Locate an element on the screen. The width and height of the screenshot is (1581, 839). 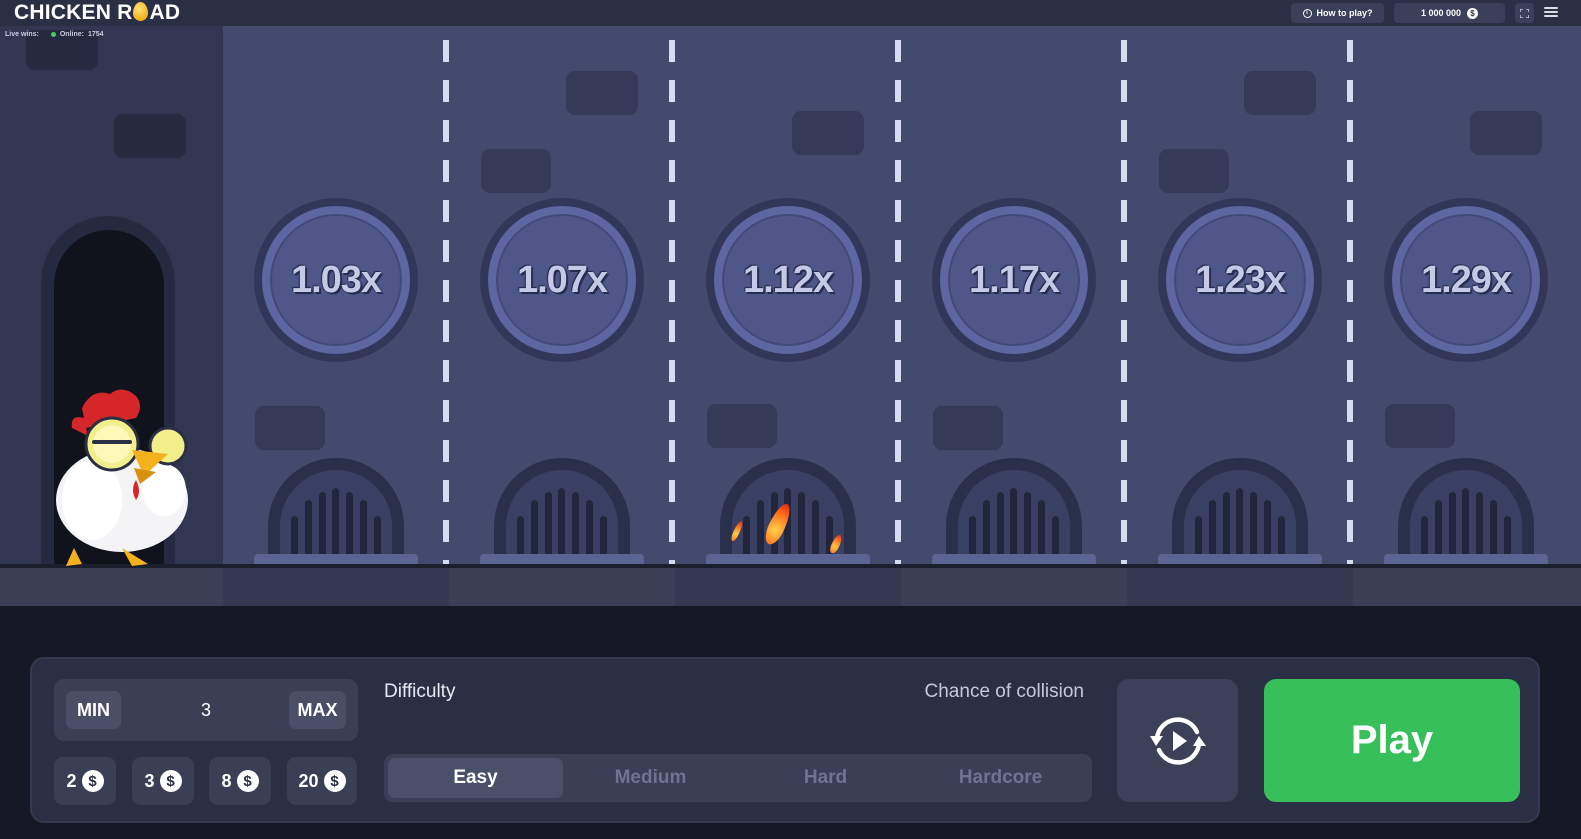
bet-amount-box: MIN MAX is located at coordinates (206, 710).